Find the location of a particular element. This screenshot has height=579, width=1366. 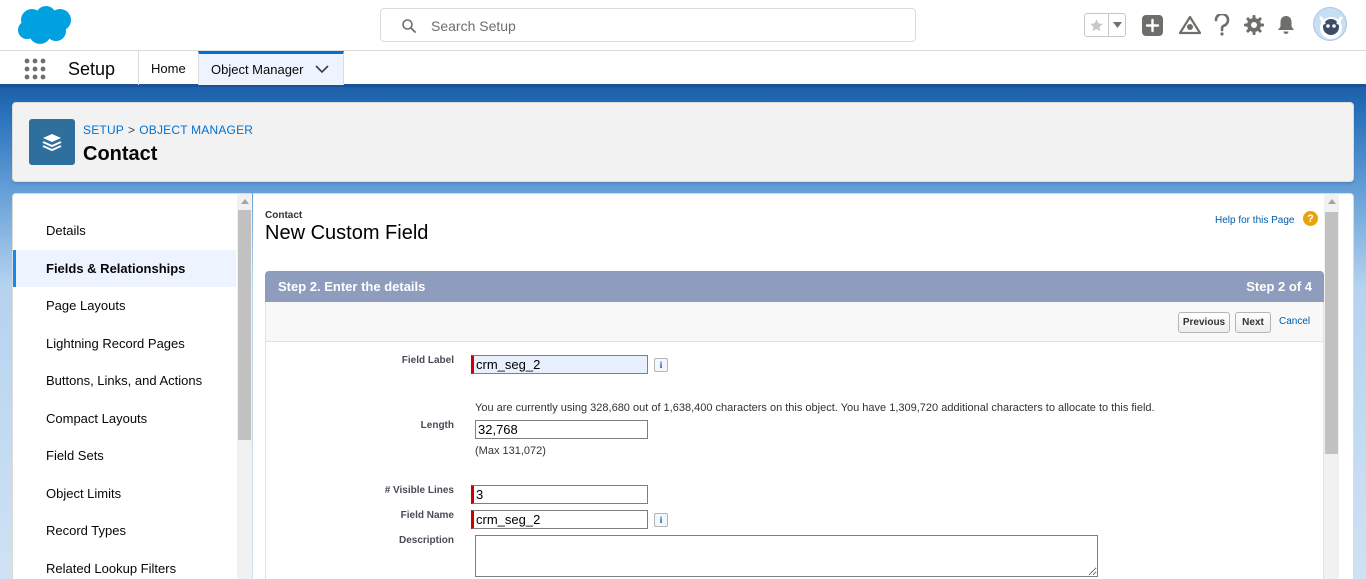

sidebar-item-buttons-links-actions: Buttons, Links, and Actions is located at coordinates (124, 380).